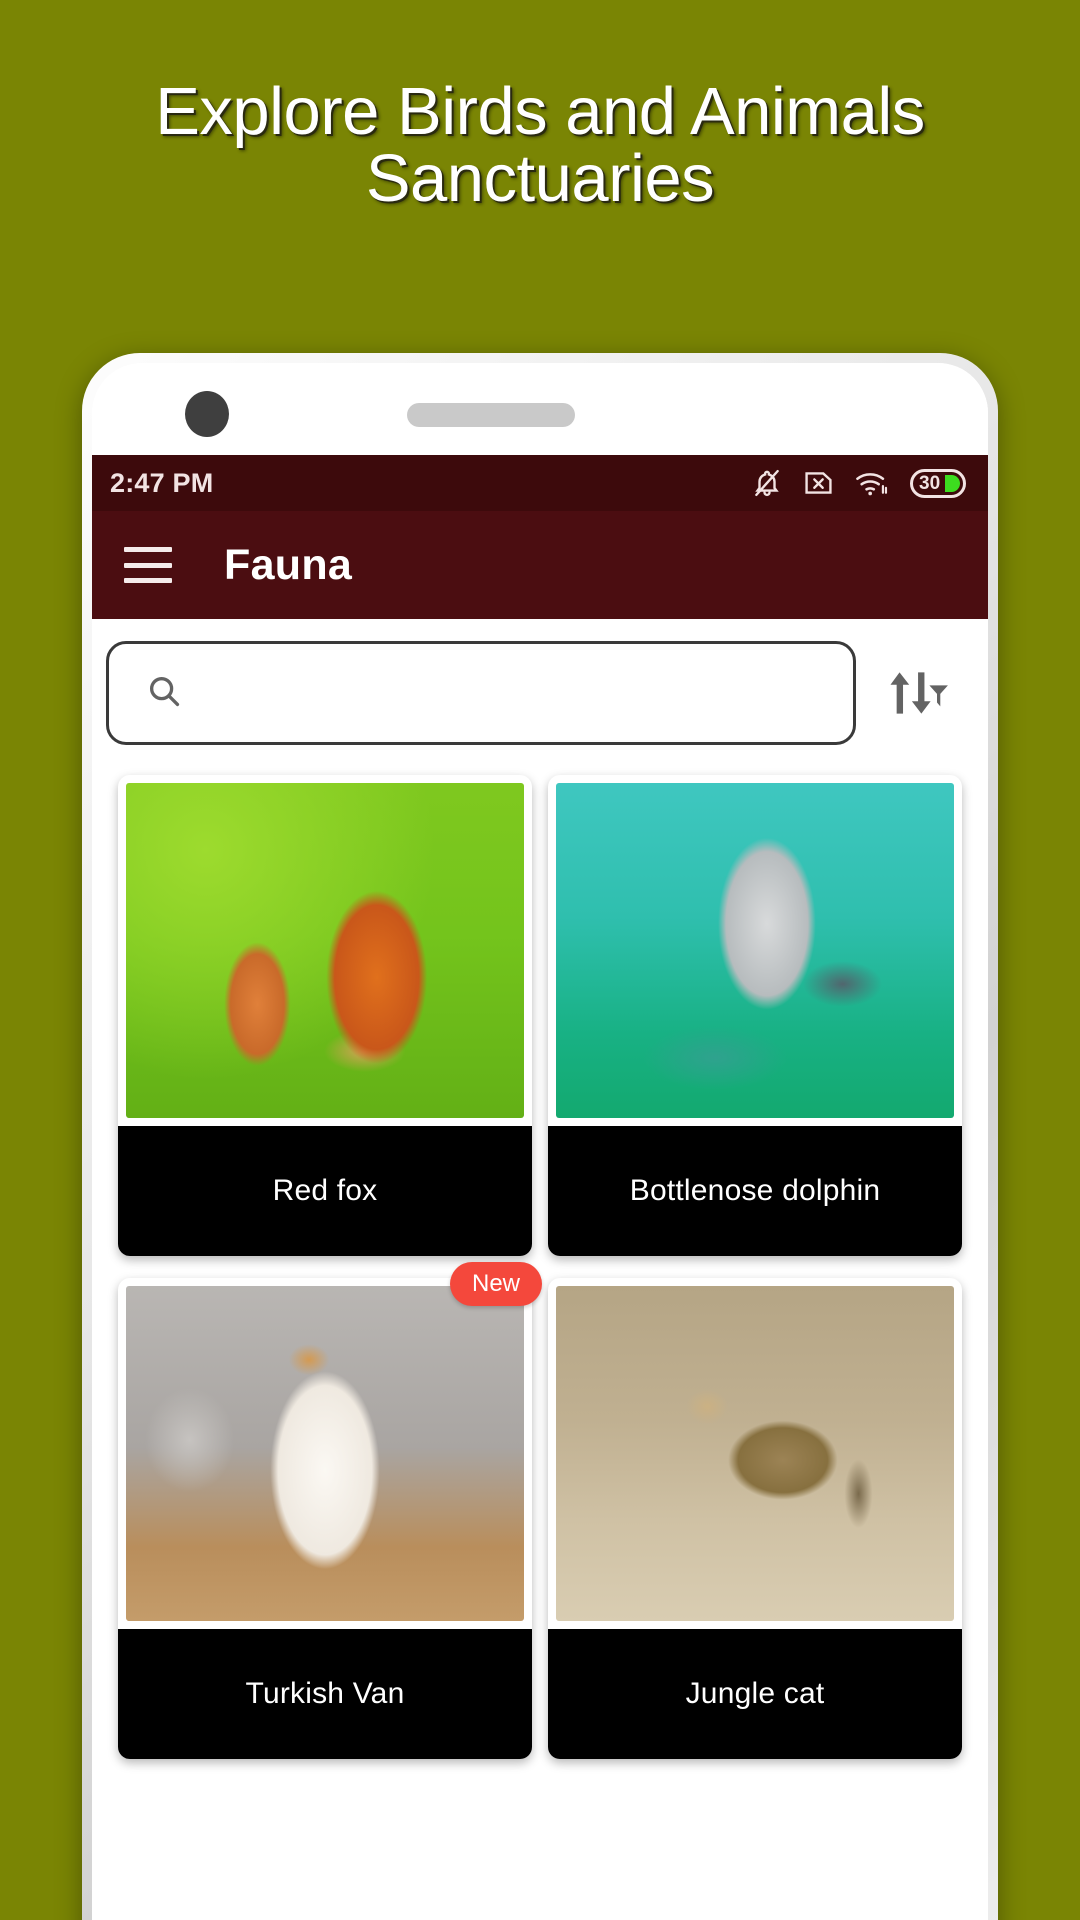  I want to click on wifi-icon, so click(872, 483).